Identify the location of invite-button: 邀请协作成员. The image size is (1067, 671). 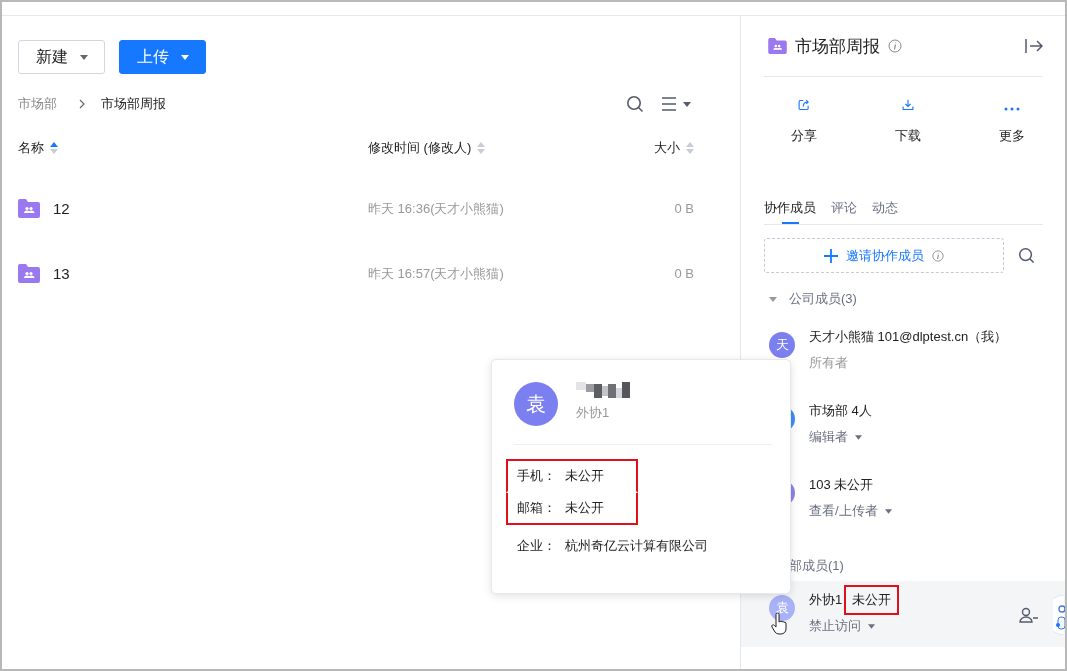
(884, 255).